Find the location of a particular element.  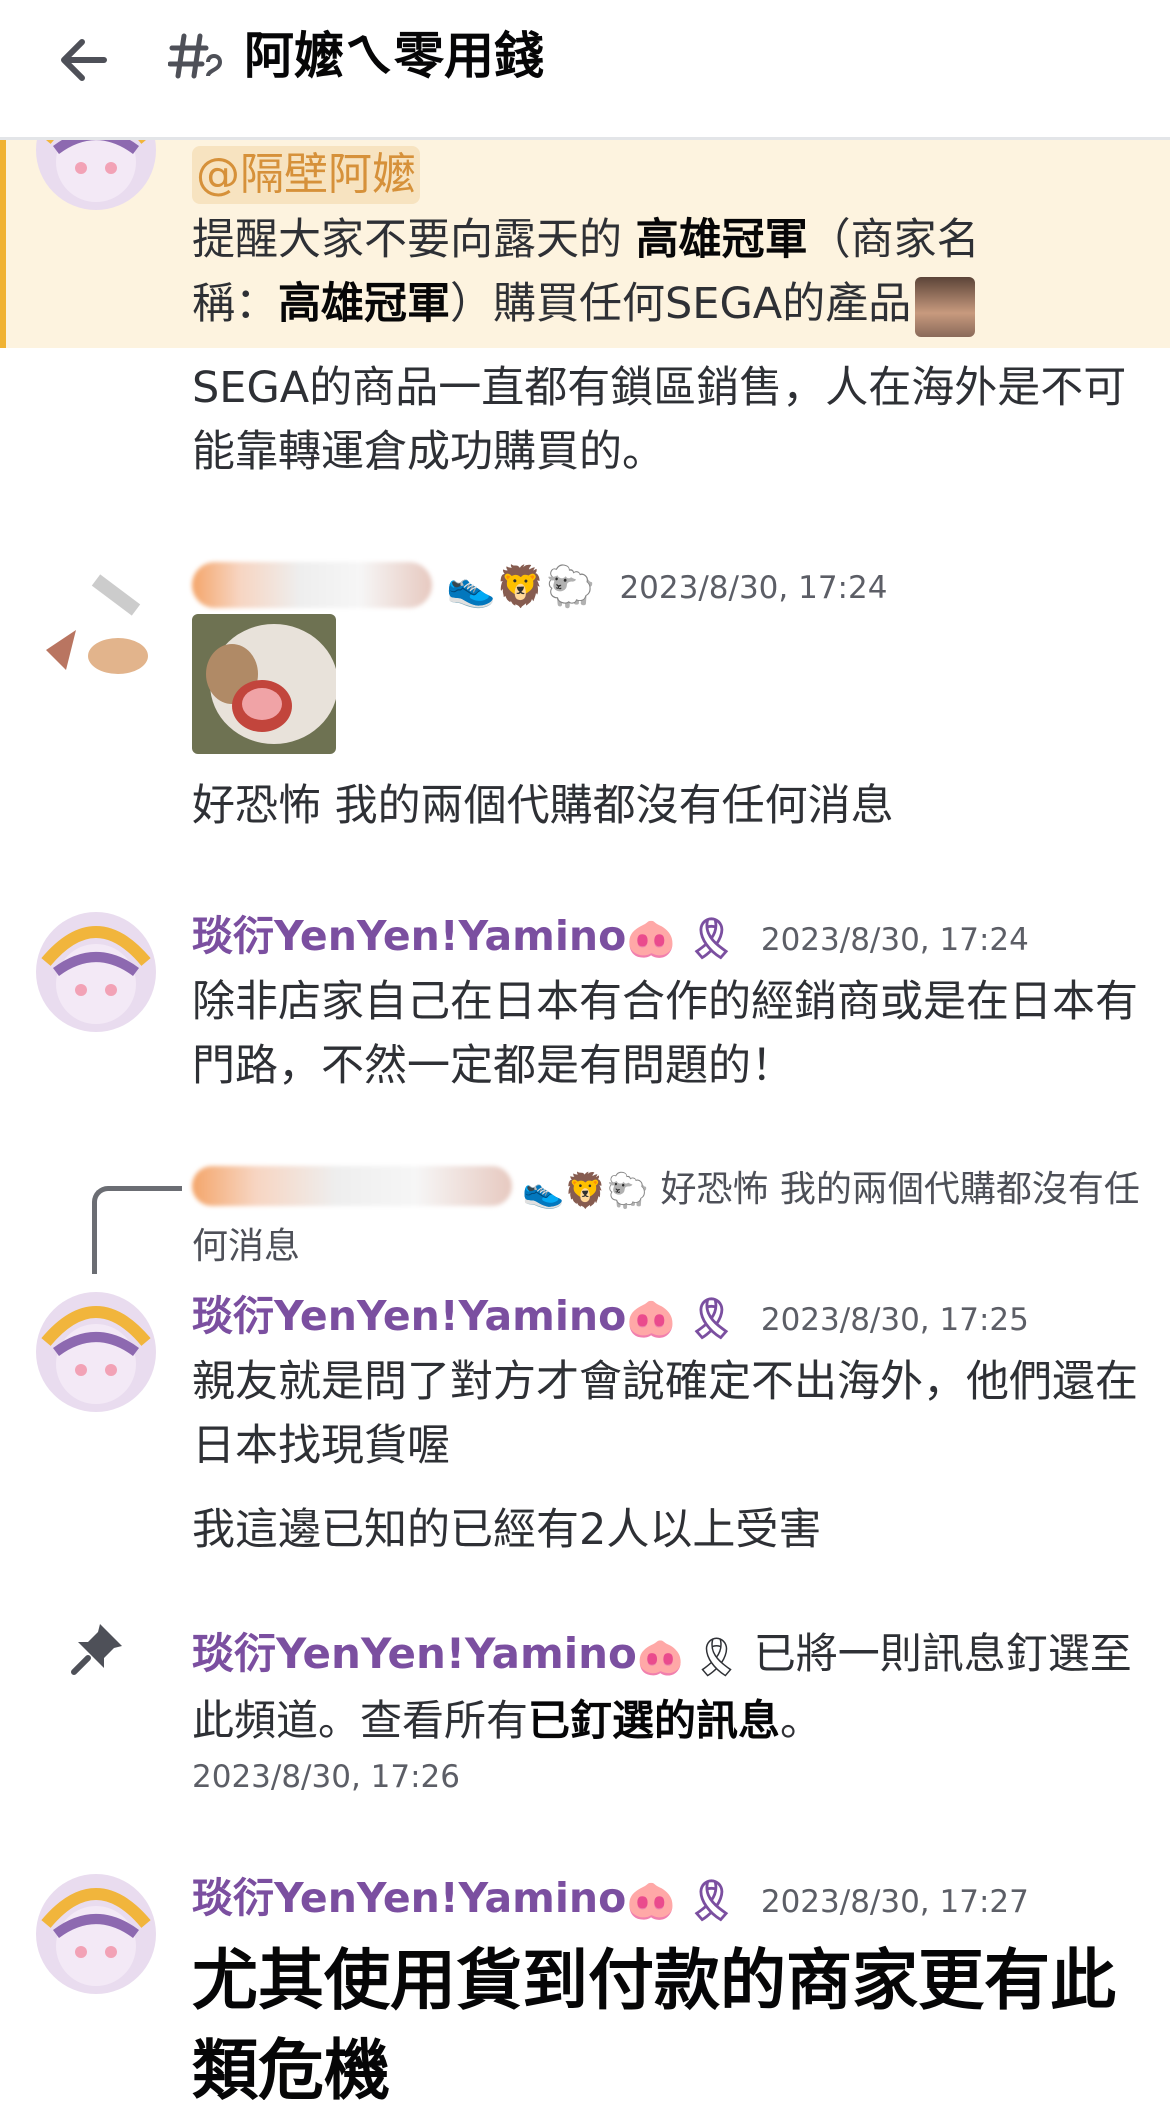

text-segment: 提醒大家不要向露天的 is located at coordinates (414, 240).